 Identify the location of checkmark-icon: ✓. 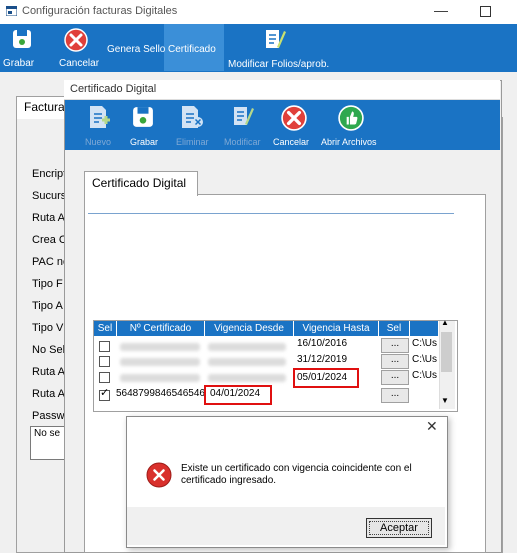
(105, 393).